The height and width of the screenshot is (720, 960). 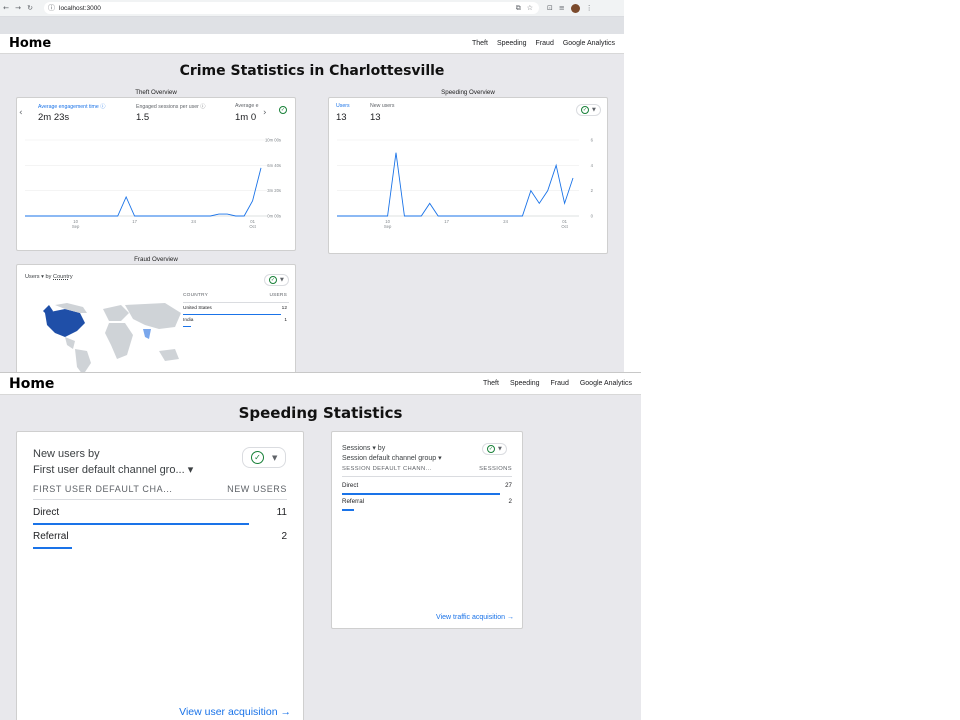 I want to click on map-region-africa, so click(x=119, y=341).